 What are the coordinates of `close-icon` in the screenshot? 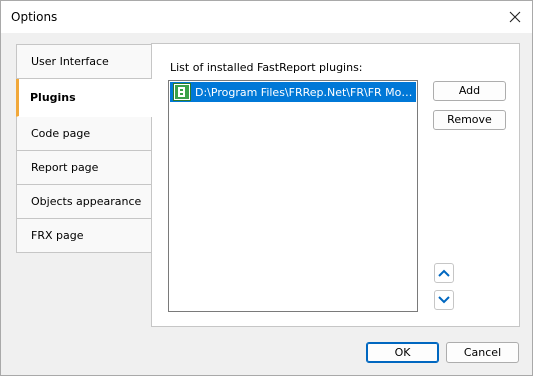 It's located at (515, 17).